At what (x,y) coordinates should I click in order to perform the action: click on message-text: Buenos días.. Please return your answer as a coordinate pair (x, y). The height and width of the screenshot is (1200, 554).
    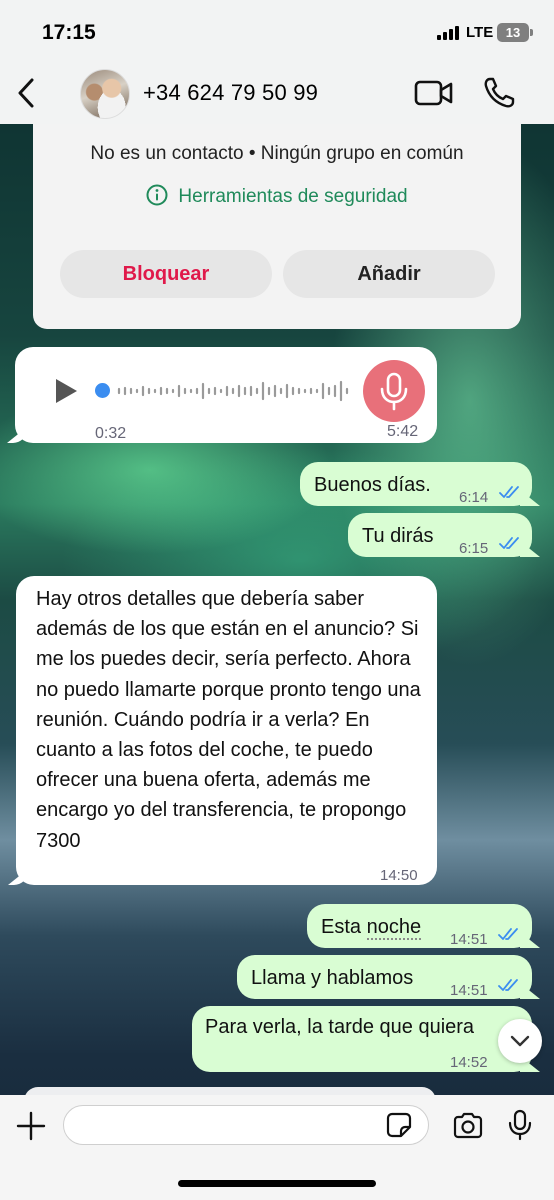
    Looking at the image, I should click on (372, 485).